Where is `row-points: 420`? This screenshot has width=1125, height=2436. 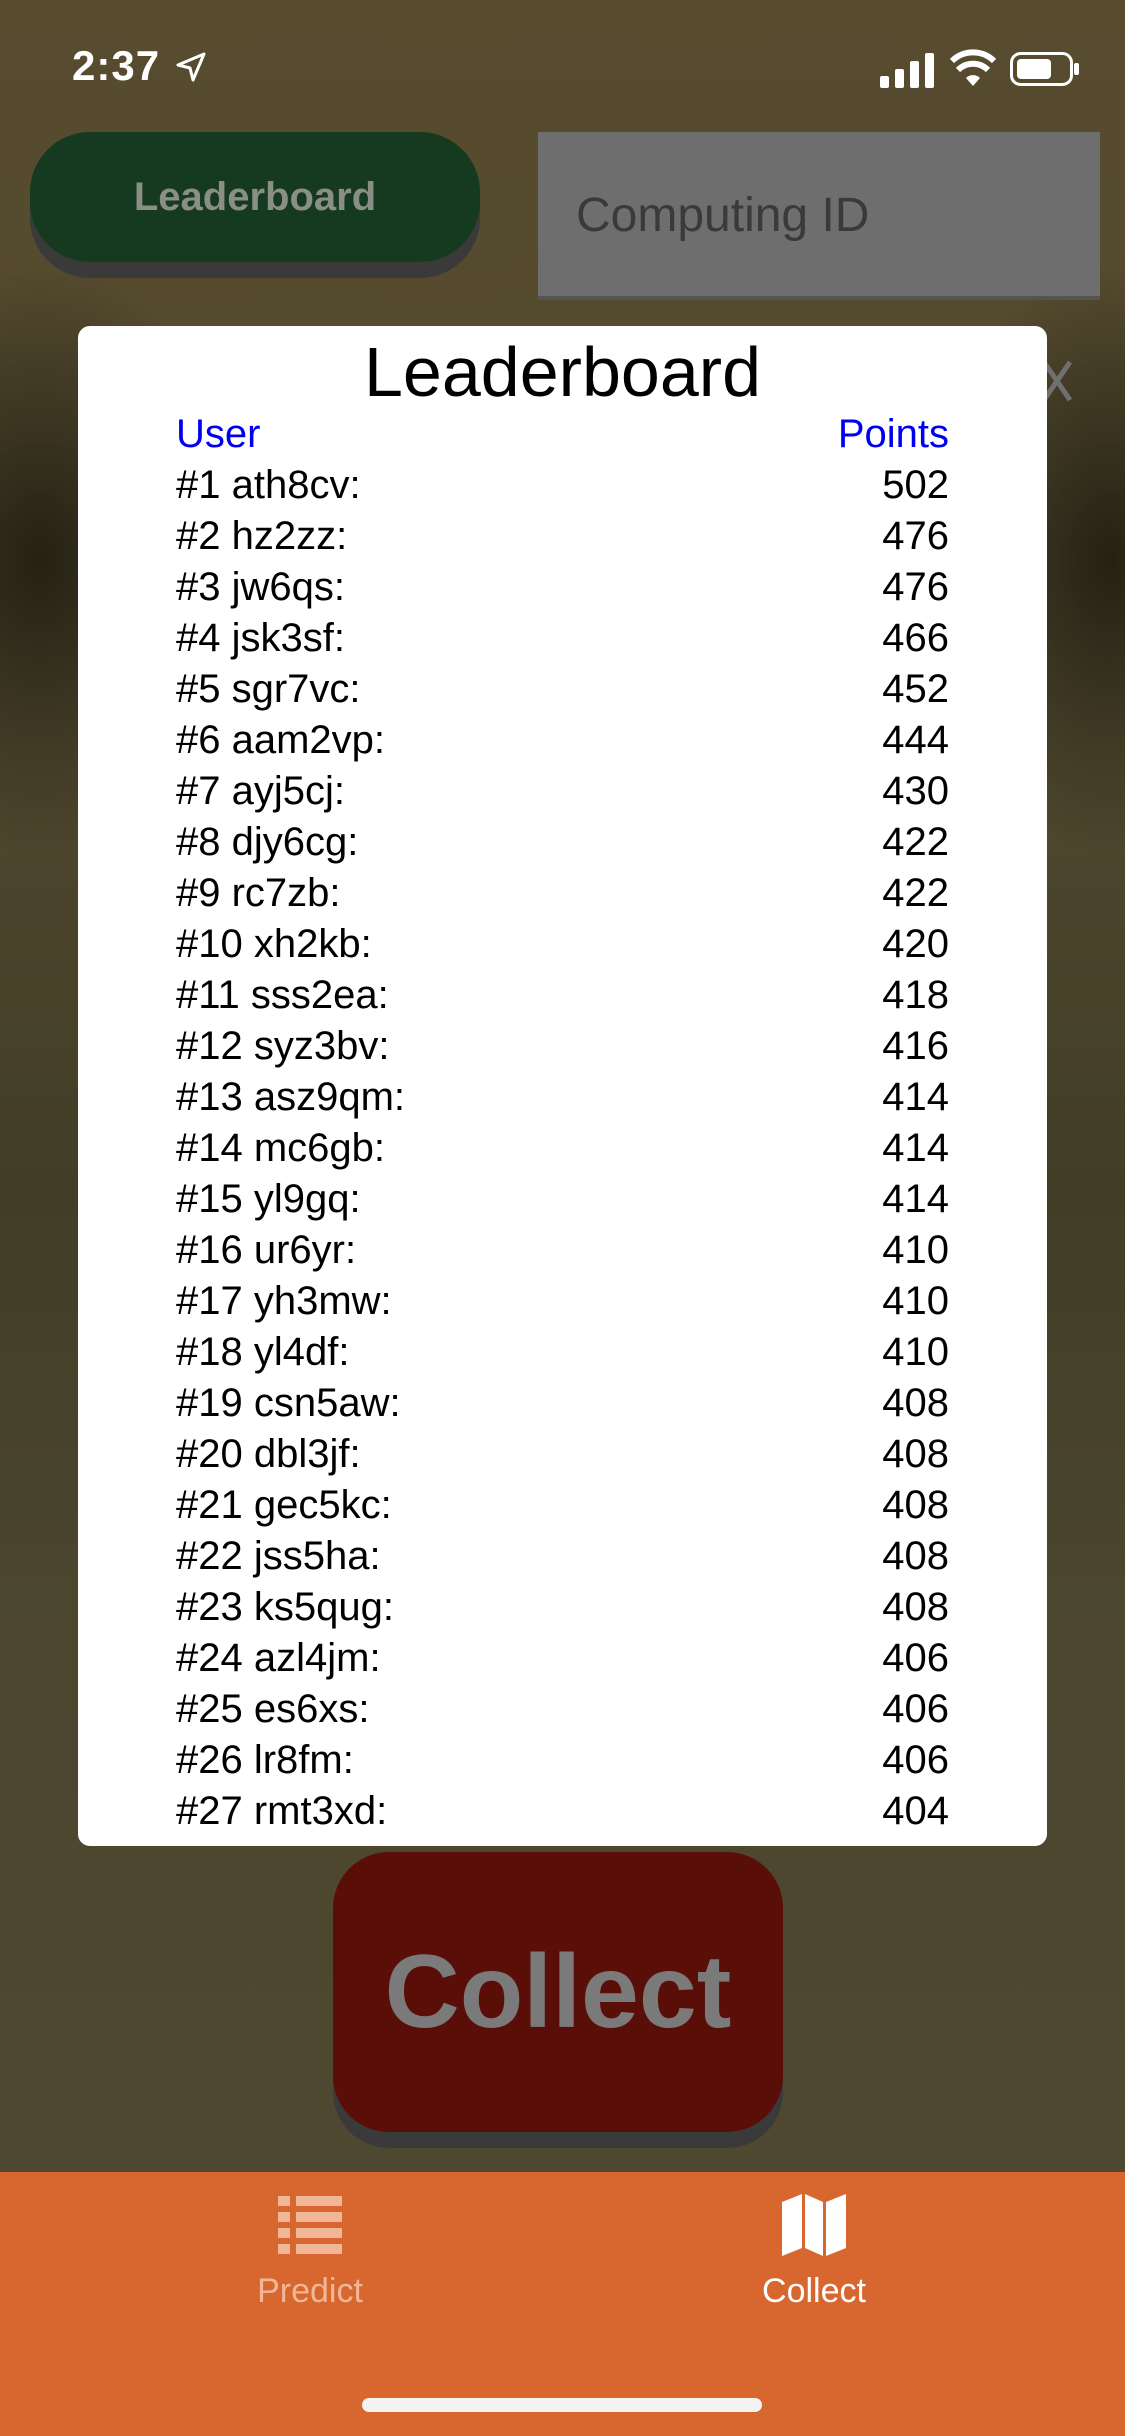 row-points: 420 is located at coordinates (915, 944).